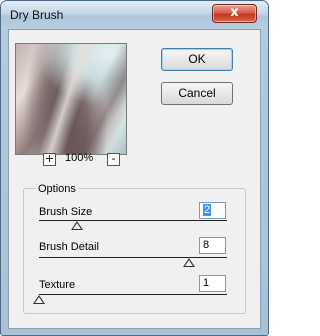 This screenshot has height=336, width=320. What do you see at coordinates (133, 257) in the screenshot?
I see `brush-detail-slider-track` at bounding box center [133, 257].